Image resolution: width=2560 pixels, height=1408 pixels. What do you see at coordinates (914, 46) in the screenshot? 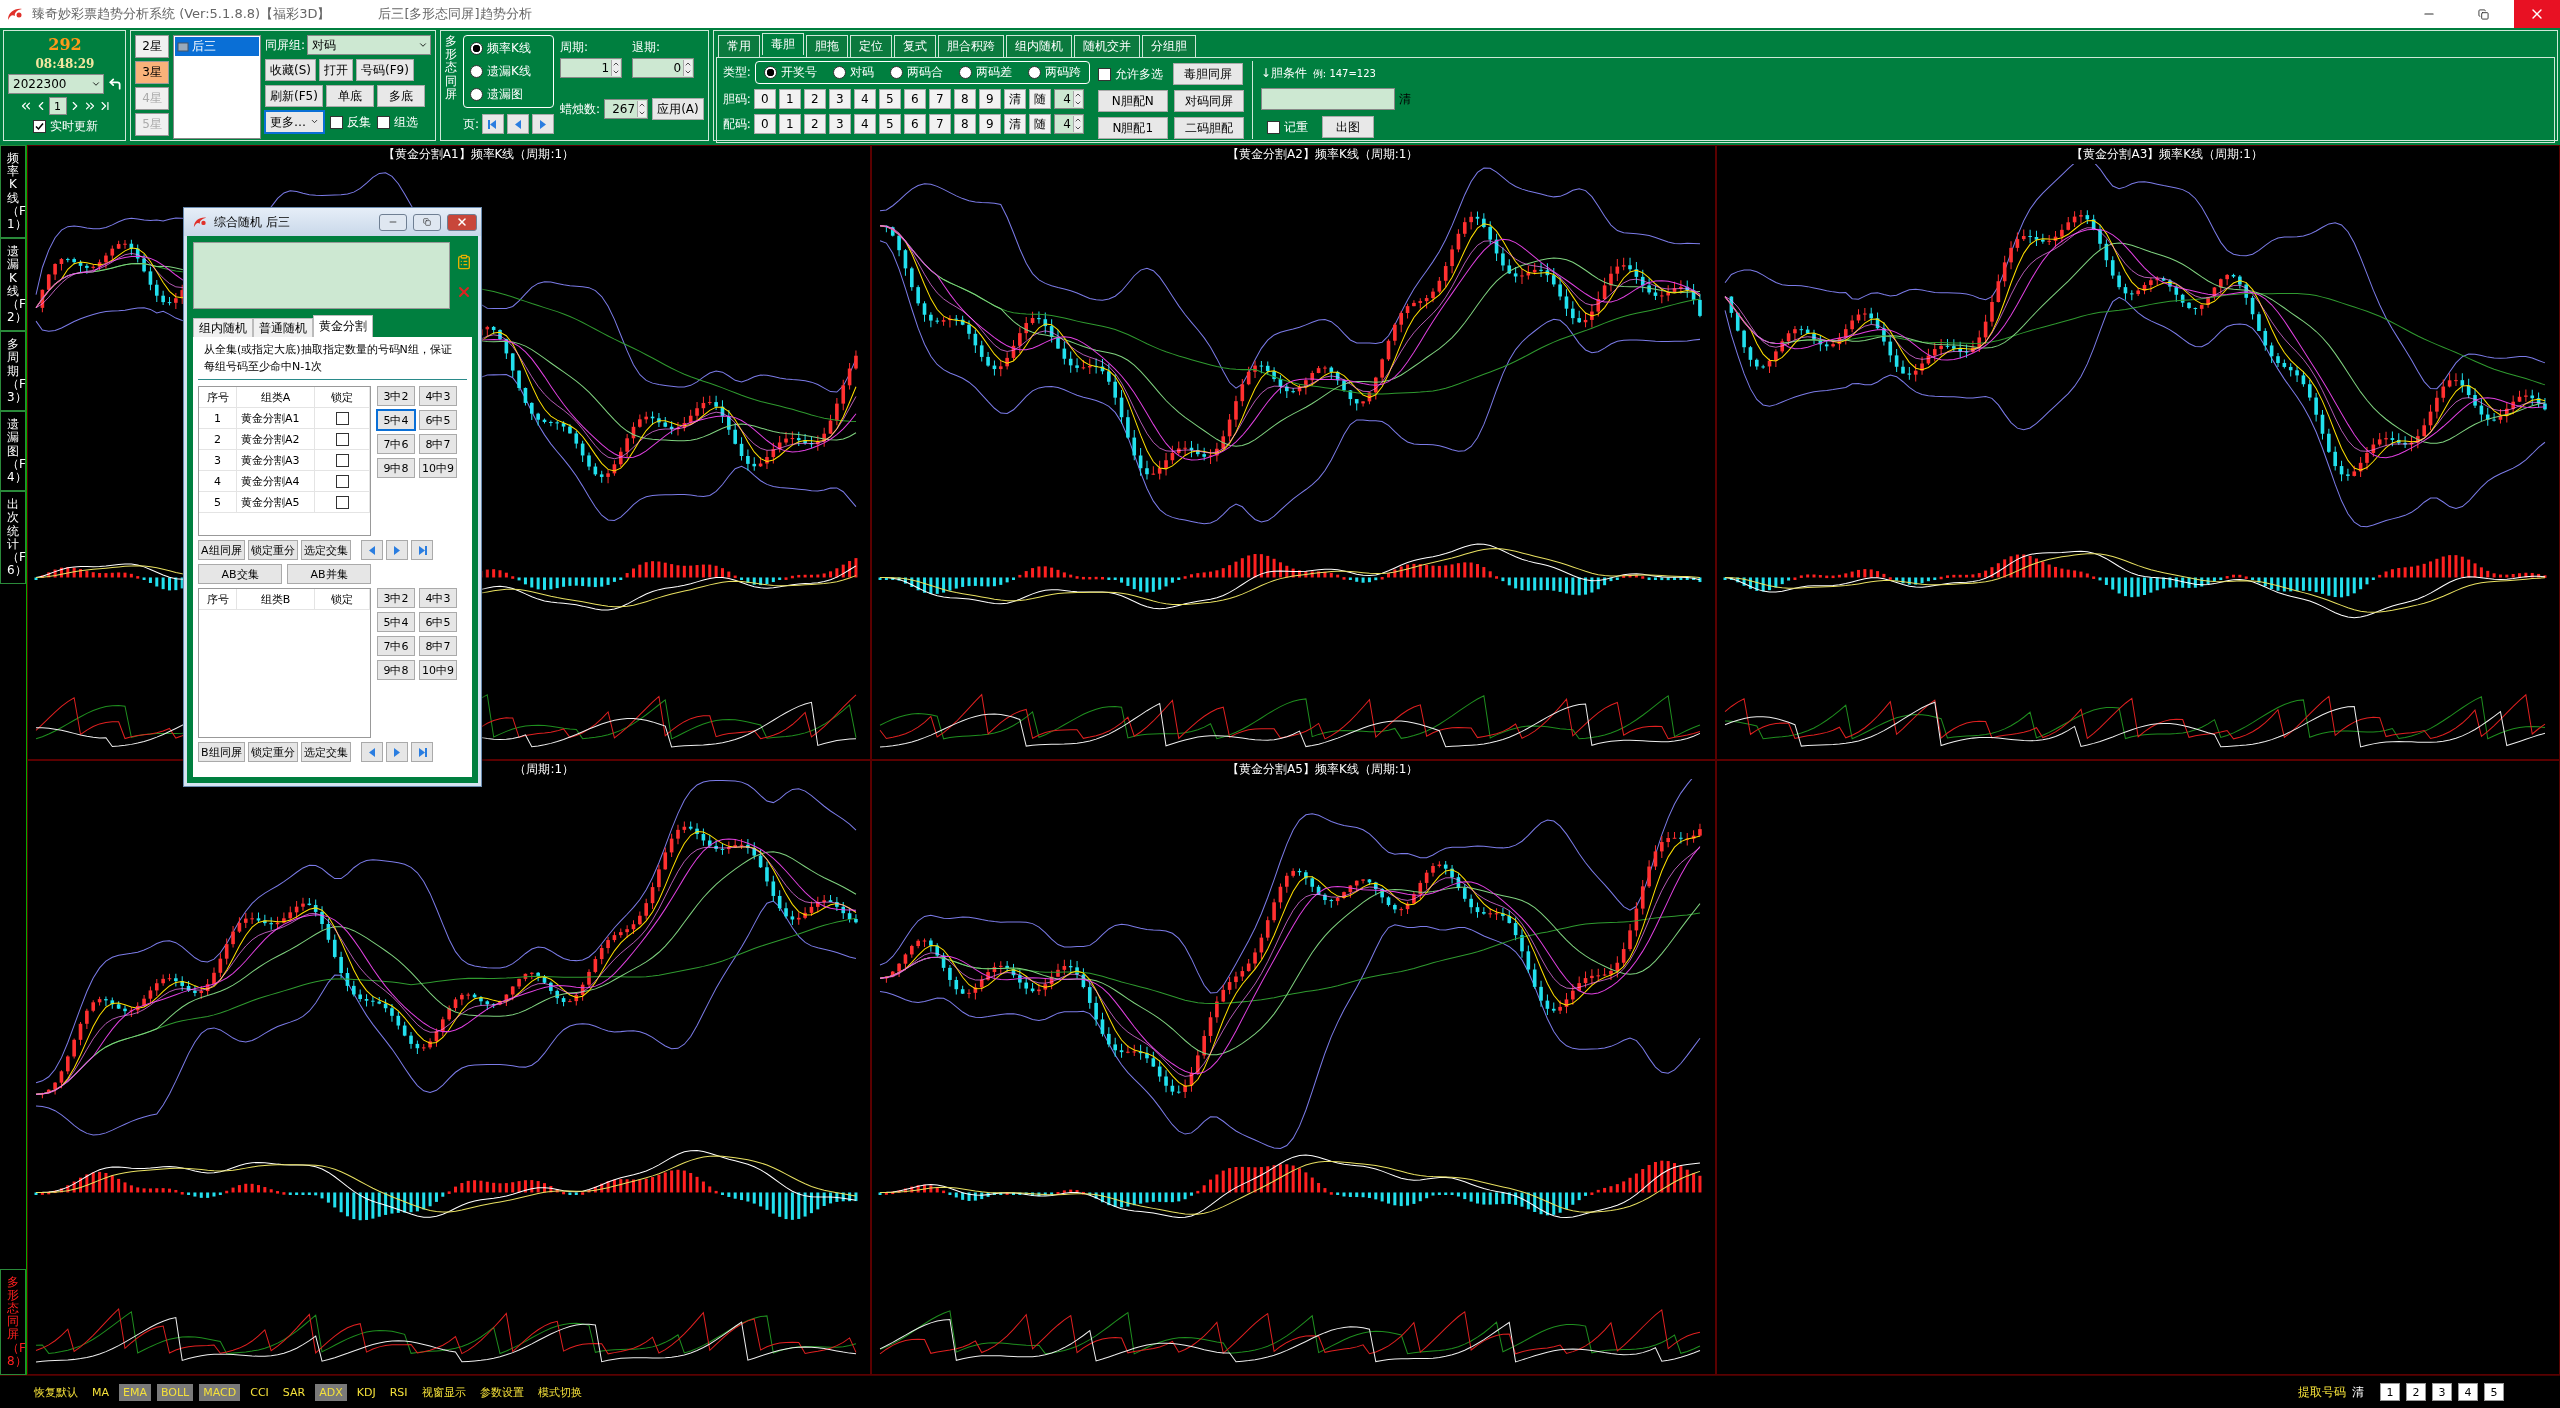
I see `tab: 复式` at bounding box center [914, 46].